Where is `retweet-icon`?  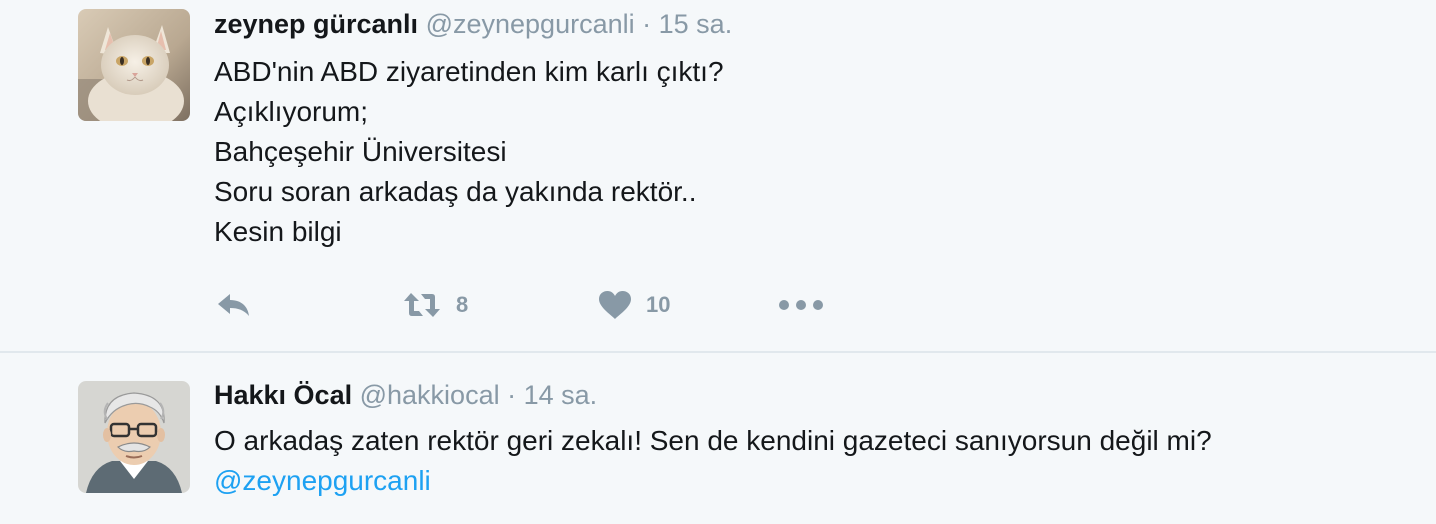 retweet-icon is located at coordinates (422, 305).